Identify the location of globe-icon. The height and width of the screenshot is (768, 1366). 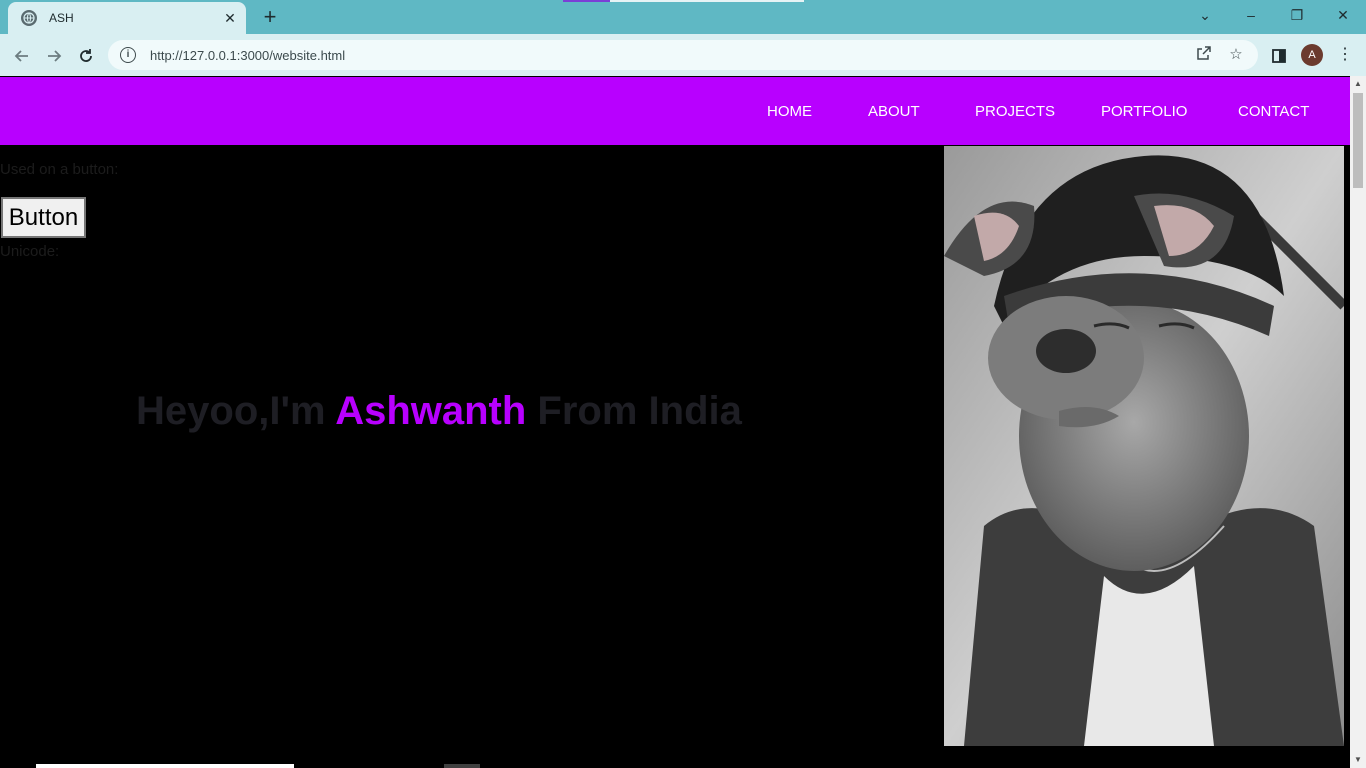
(29, 18).